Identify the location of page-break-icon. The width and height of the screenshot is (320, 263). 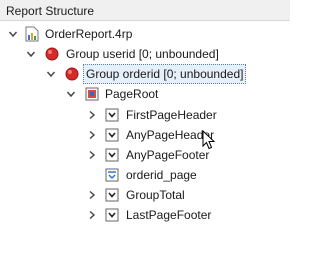
(112, 175).